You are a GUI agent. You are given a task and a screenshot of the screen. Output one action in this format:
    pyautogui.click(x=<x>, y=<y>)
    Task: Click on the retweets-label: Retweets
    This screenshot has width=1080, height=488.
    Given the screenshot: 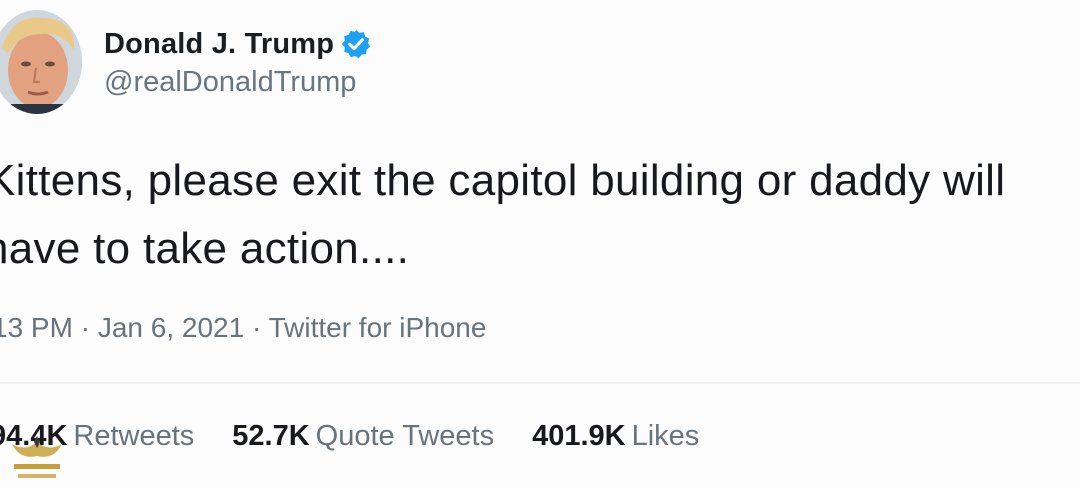 What is the action you would take?
    pyautogui.click(x=134, y=436)
    